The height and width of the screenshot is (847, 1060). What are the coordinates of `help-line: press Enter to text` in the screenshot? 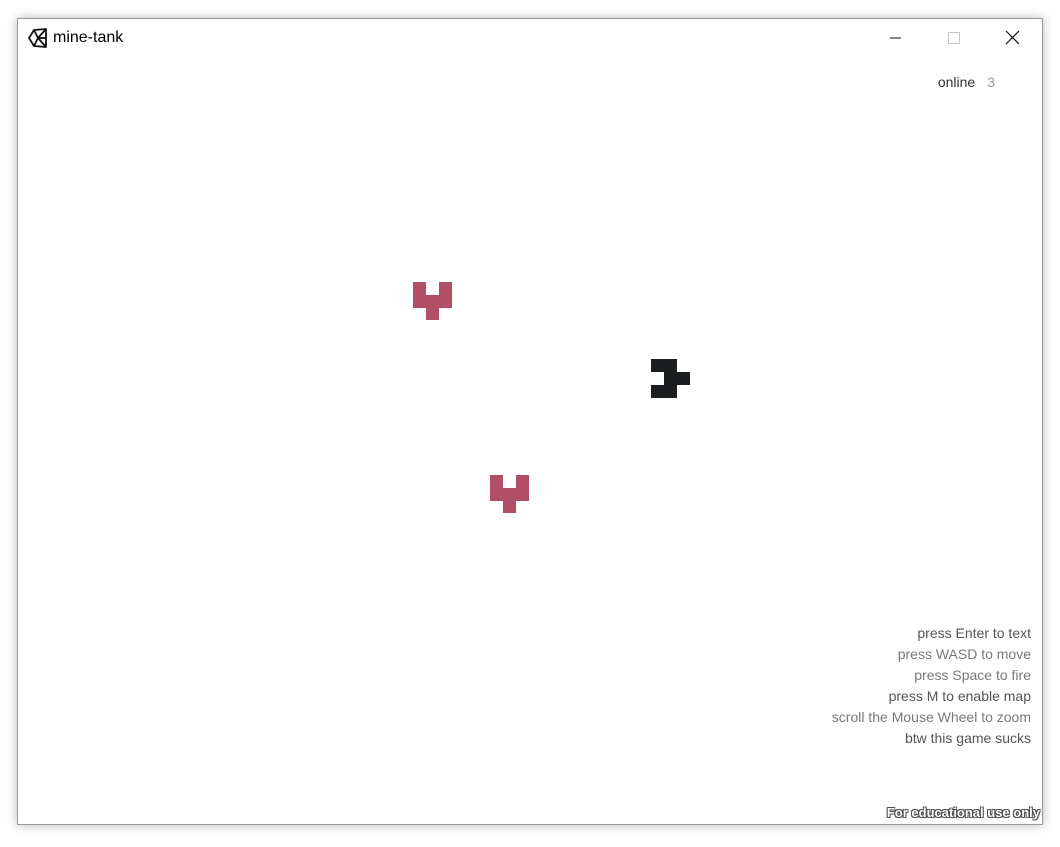 It's located at (974, 633).